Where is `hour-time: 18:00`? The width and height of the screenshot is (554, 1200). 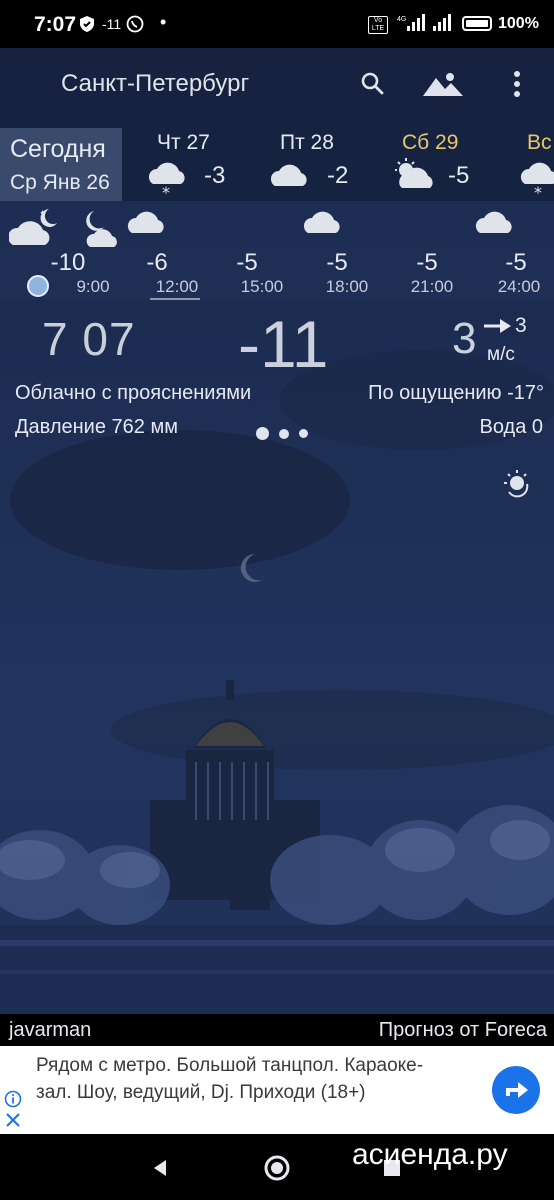
hour-time: 18:00 is located at coordinates (347, 286).